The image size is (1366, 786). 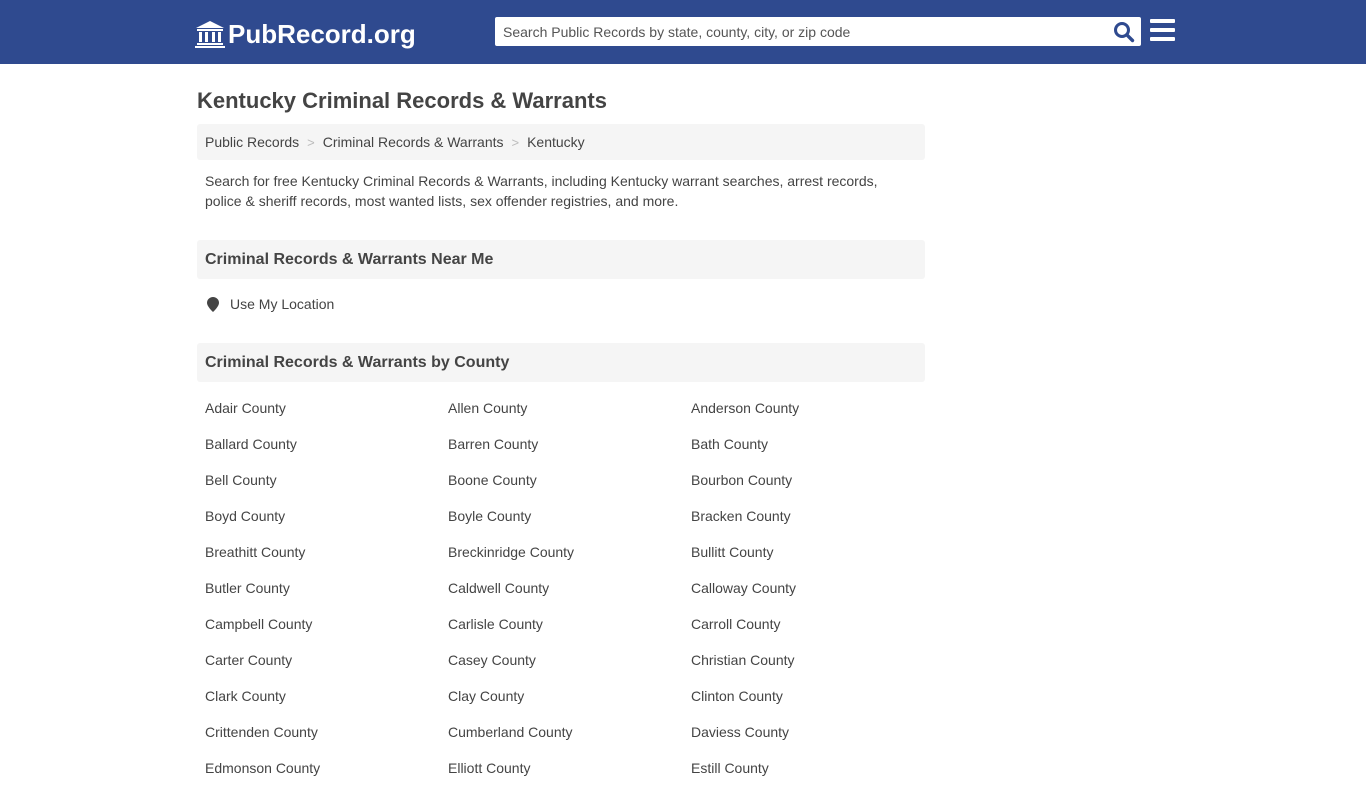 I want to click on page-title: Kentucky Criminal Records & Warrants, so click(x=402, y=100).